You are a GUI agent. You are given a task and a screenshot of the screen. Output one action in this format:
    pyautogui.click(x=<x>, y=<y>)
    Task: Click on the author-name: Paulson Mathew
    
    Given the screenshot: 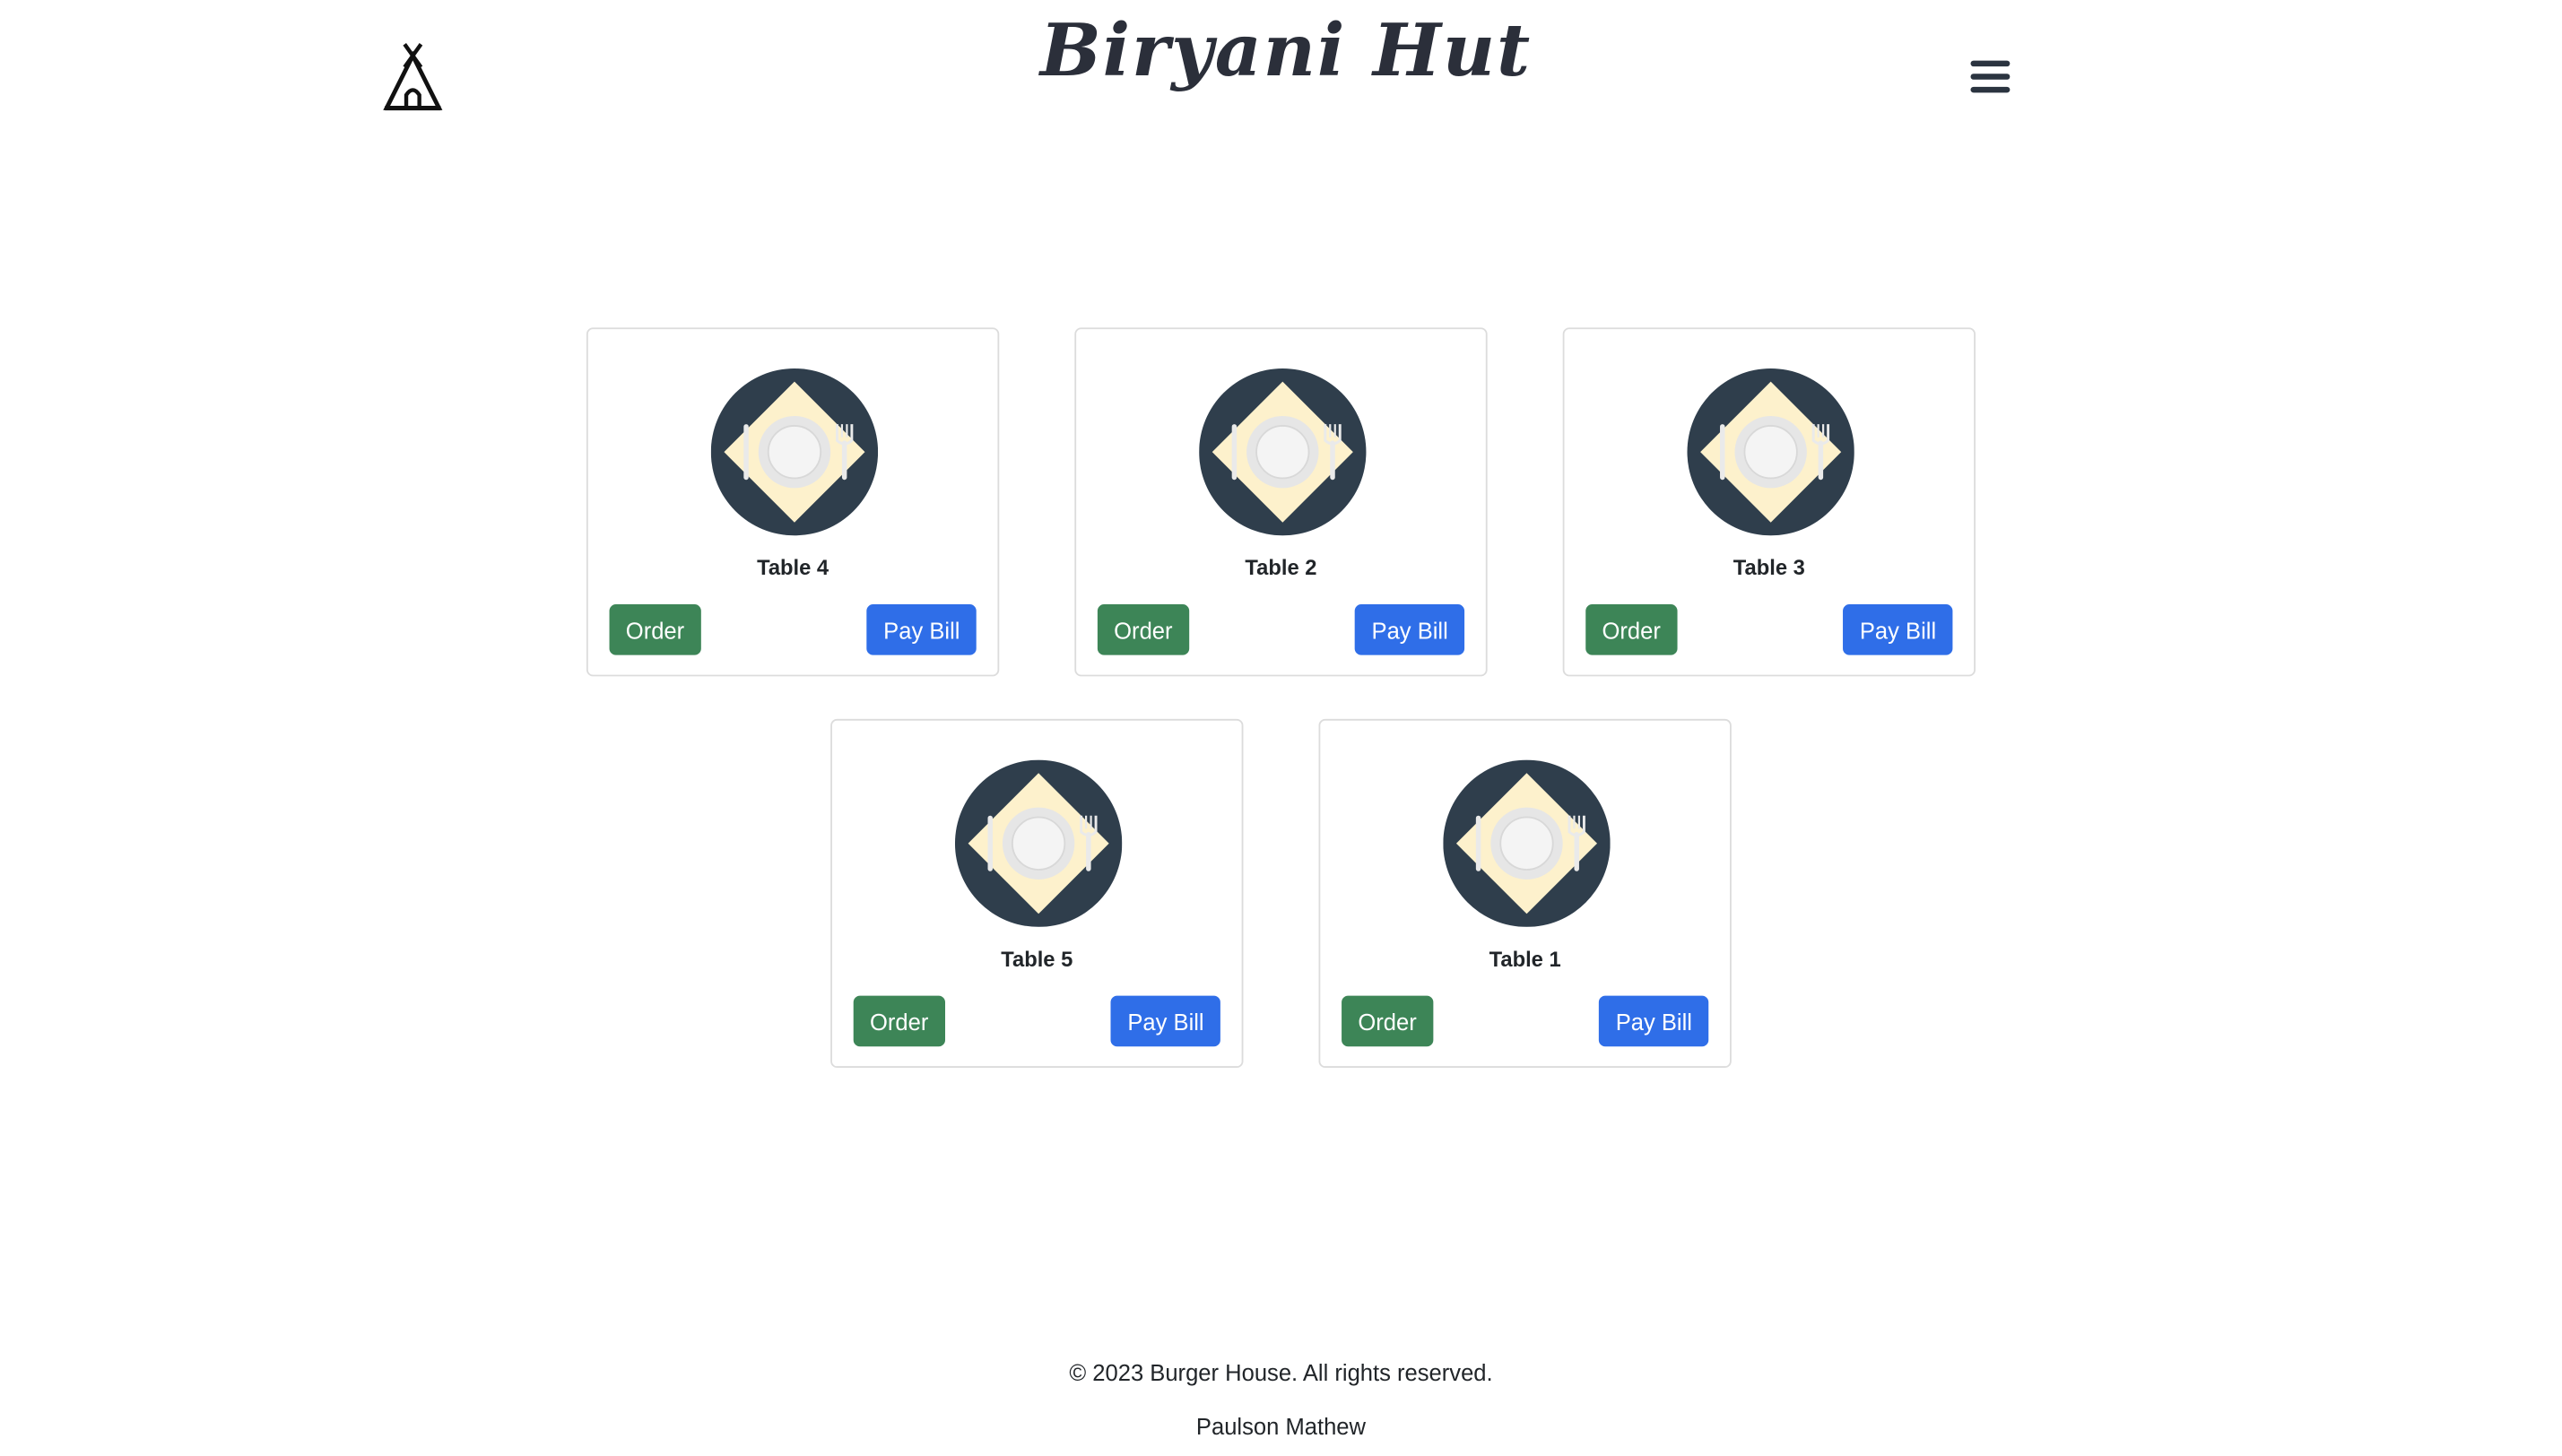 What is the action you would take?
    pyautogui.click(x=1281, y=1426)
    